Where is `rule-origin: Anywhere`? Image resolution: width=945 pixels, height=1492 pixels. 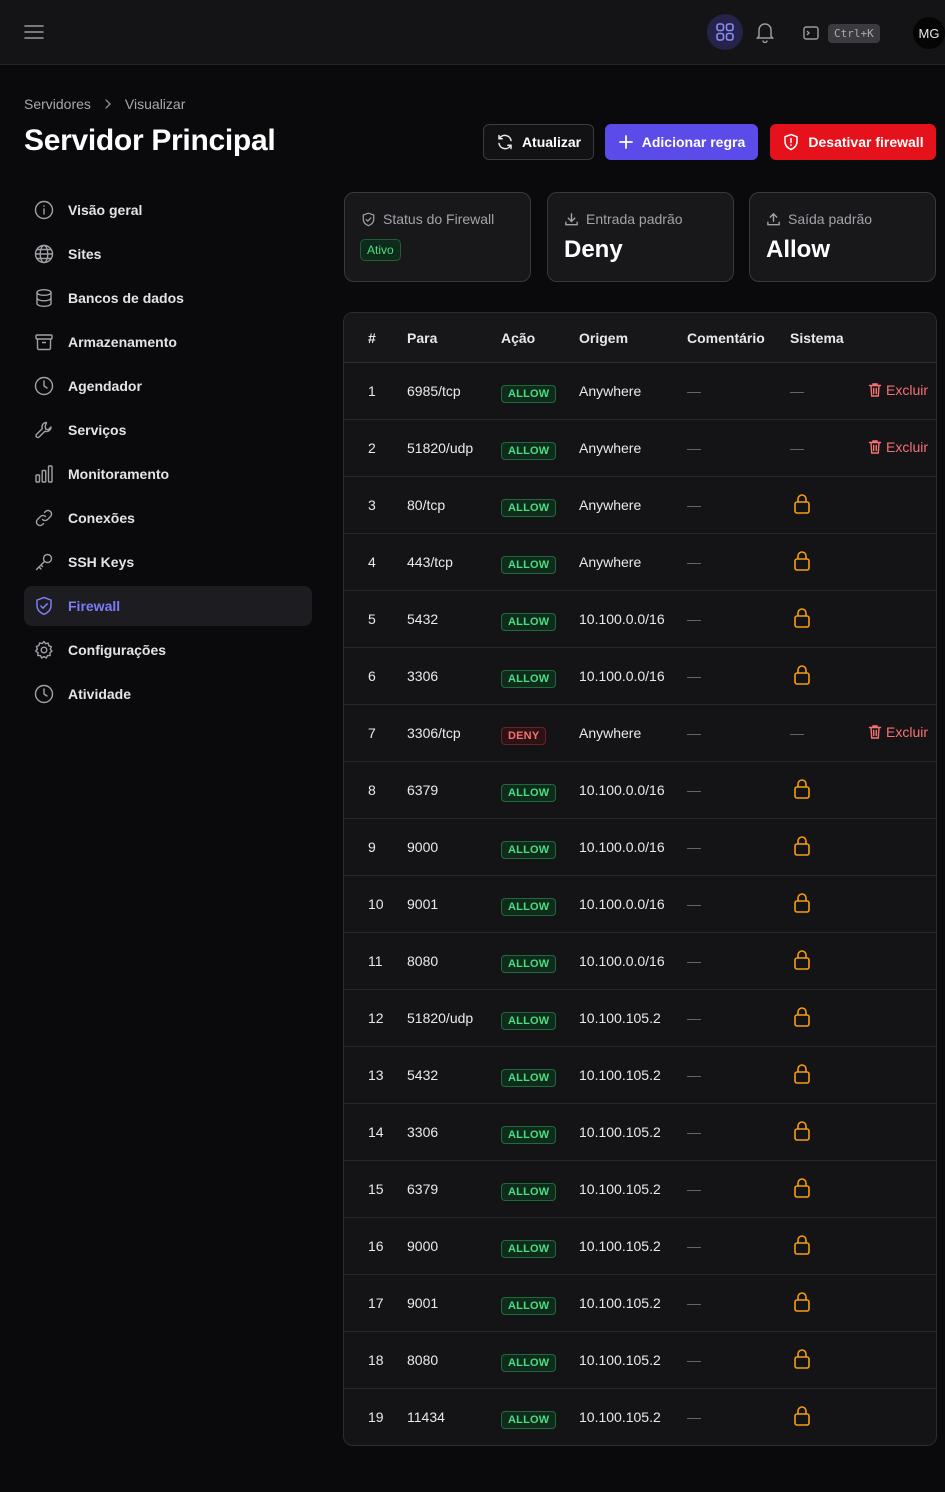
rule-origin: Anywhere is located at coordinates (610, 733).